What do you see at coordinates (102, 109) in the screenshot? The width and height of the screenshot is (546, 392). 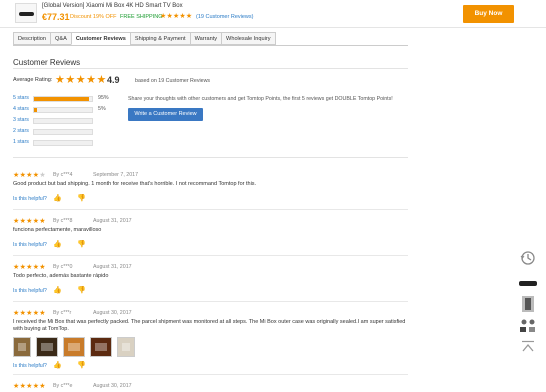 I see `rating-bar-percent: 5%` at bounding box center [102, 109].